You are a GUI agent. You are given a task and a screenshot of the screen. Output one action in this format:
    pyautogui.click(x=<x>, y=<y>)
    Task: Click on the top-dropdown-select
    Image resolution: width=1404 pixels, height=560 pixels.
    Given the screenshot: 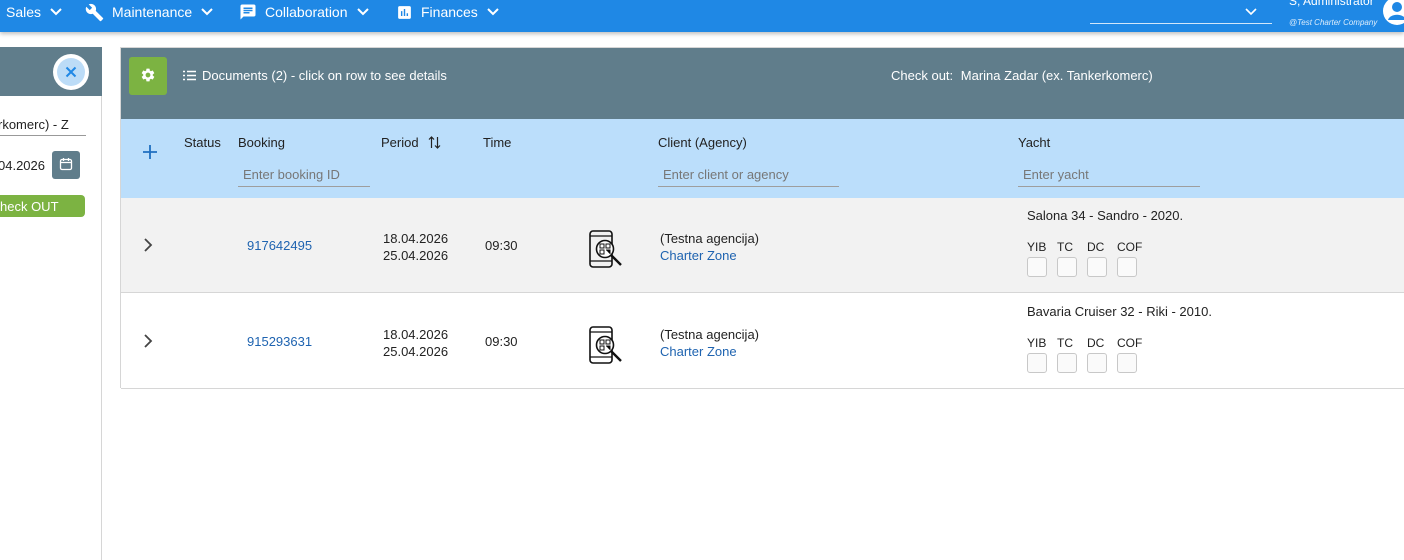 What is the action you would take?
    pyautogui.click(x=1181, y=12)
    